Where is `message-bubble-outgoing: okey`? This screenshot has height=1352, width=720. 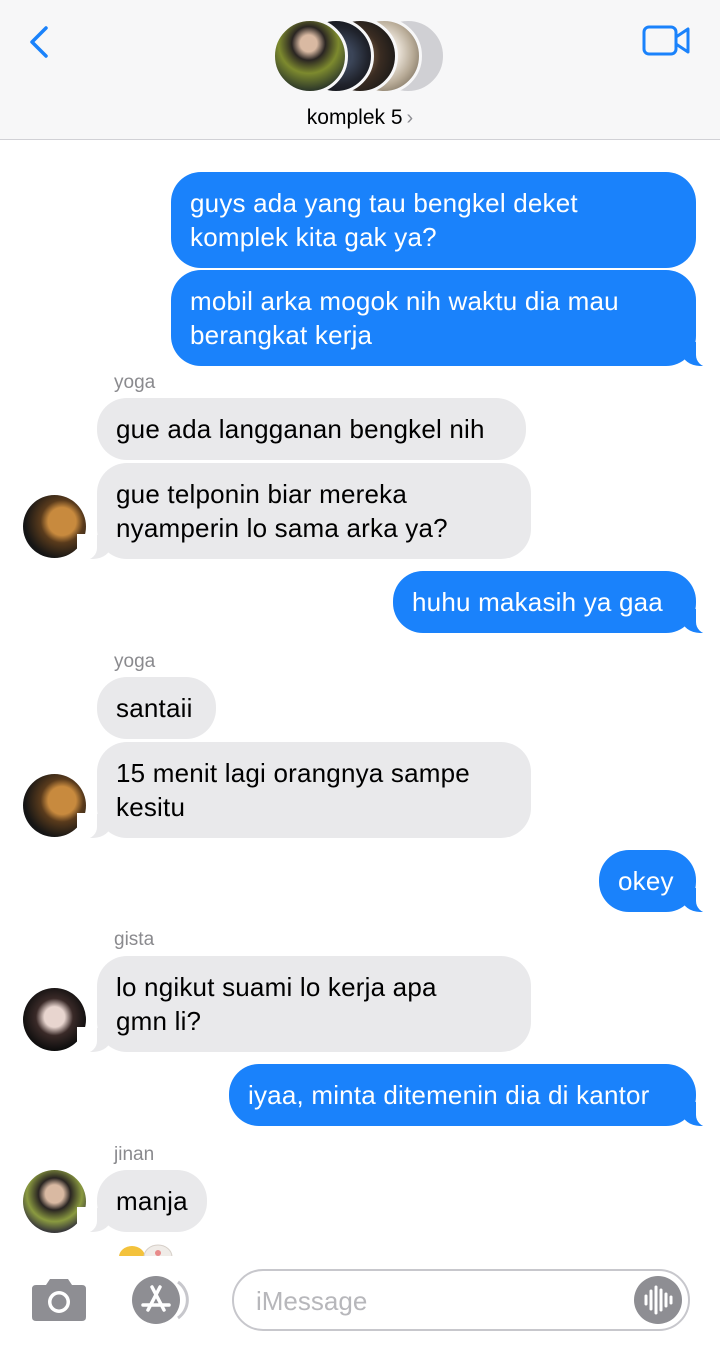 message-bubble-outgoing: okey is located at coordinates (657, 881).